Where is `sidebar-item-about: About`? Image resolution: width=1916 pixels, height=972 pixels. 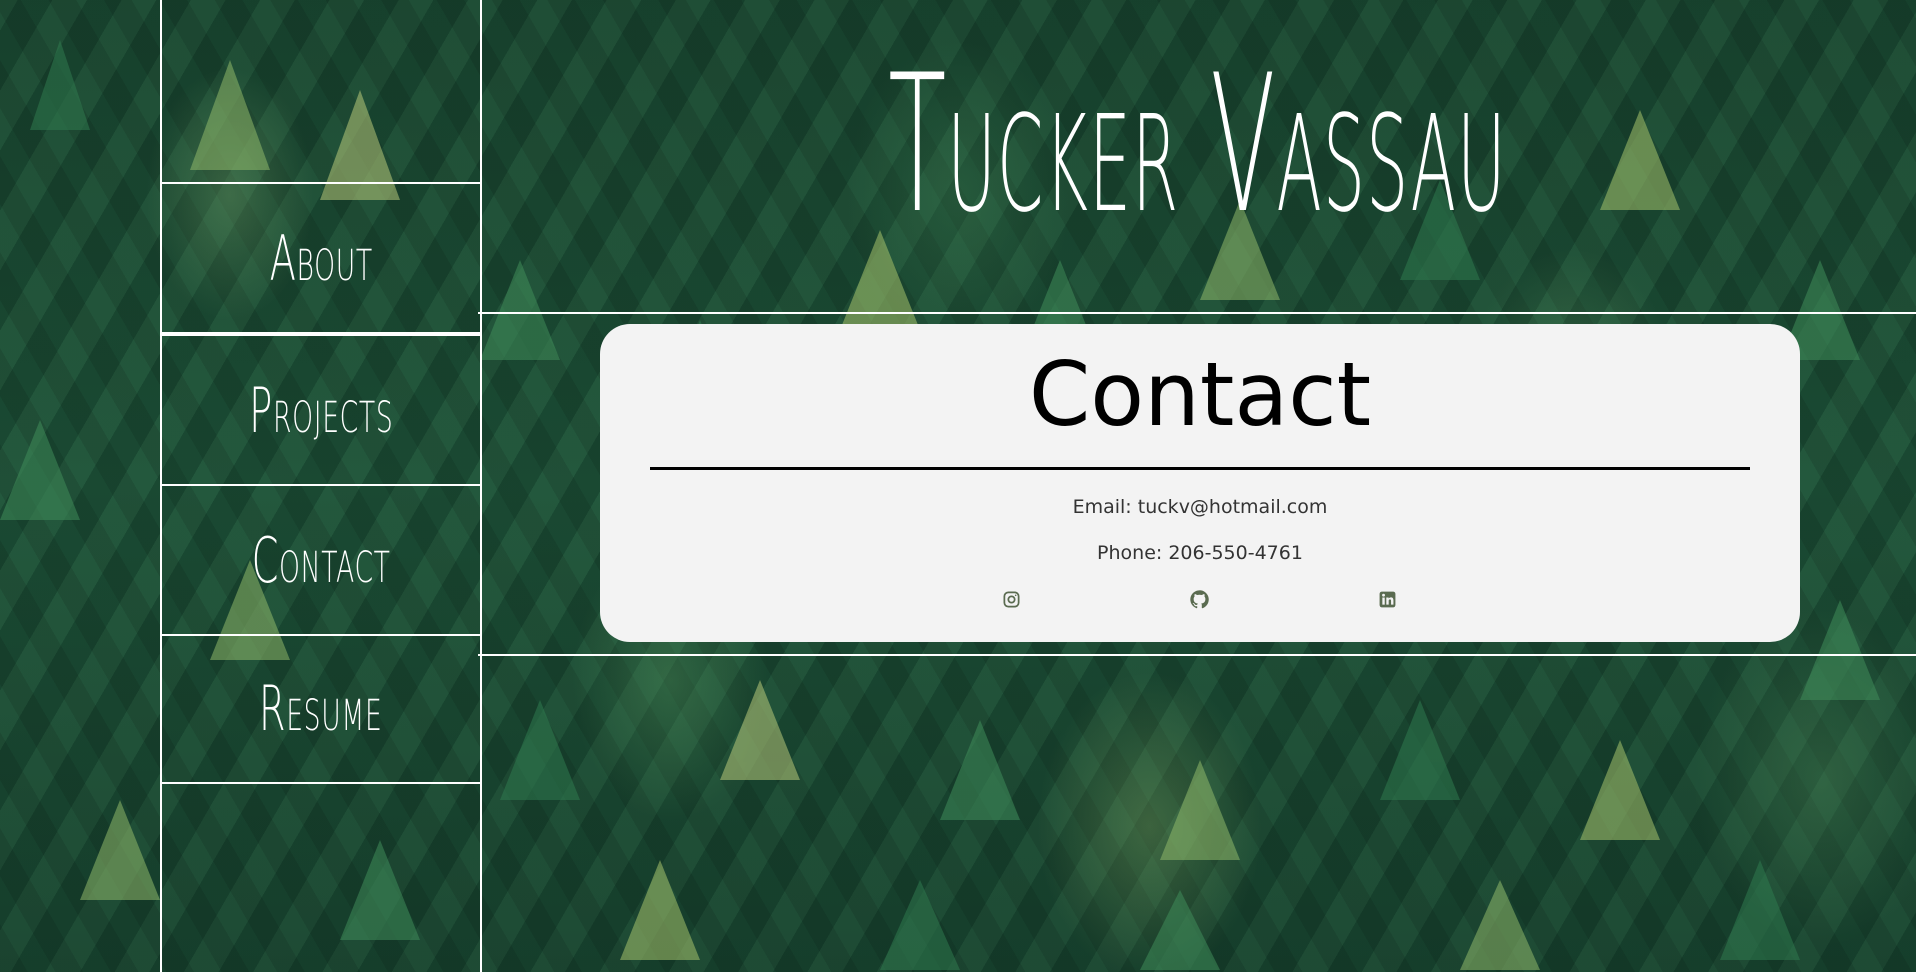 sidebar-item-about: About is located at coordinates (321, 259).